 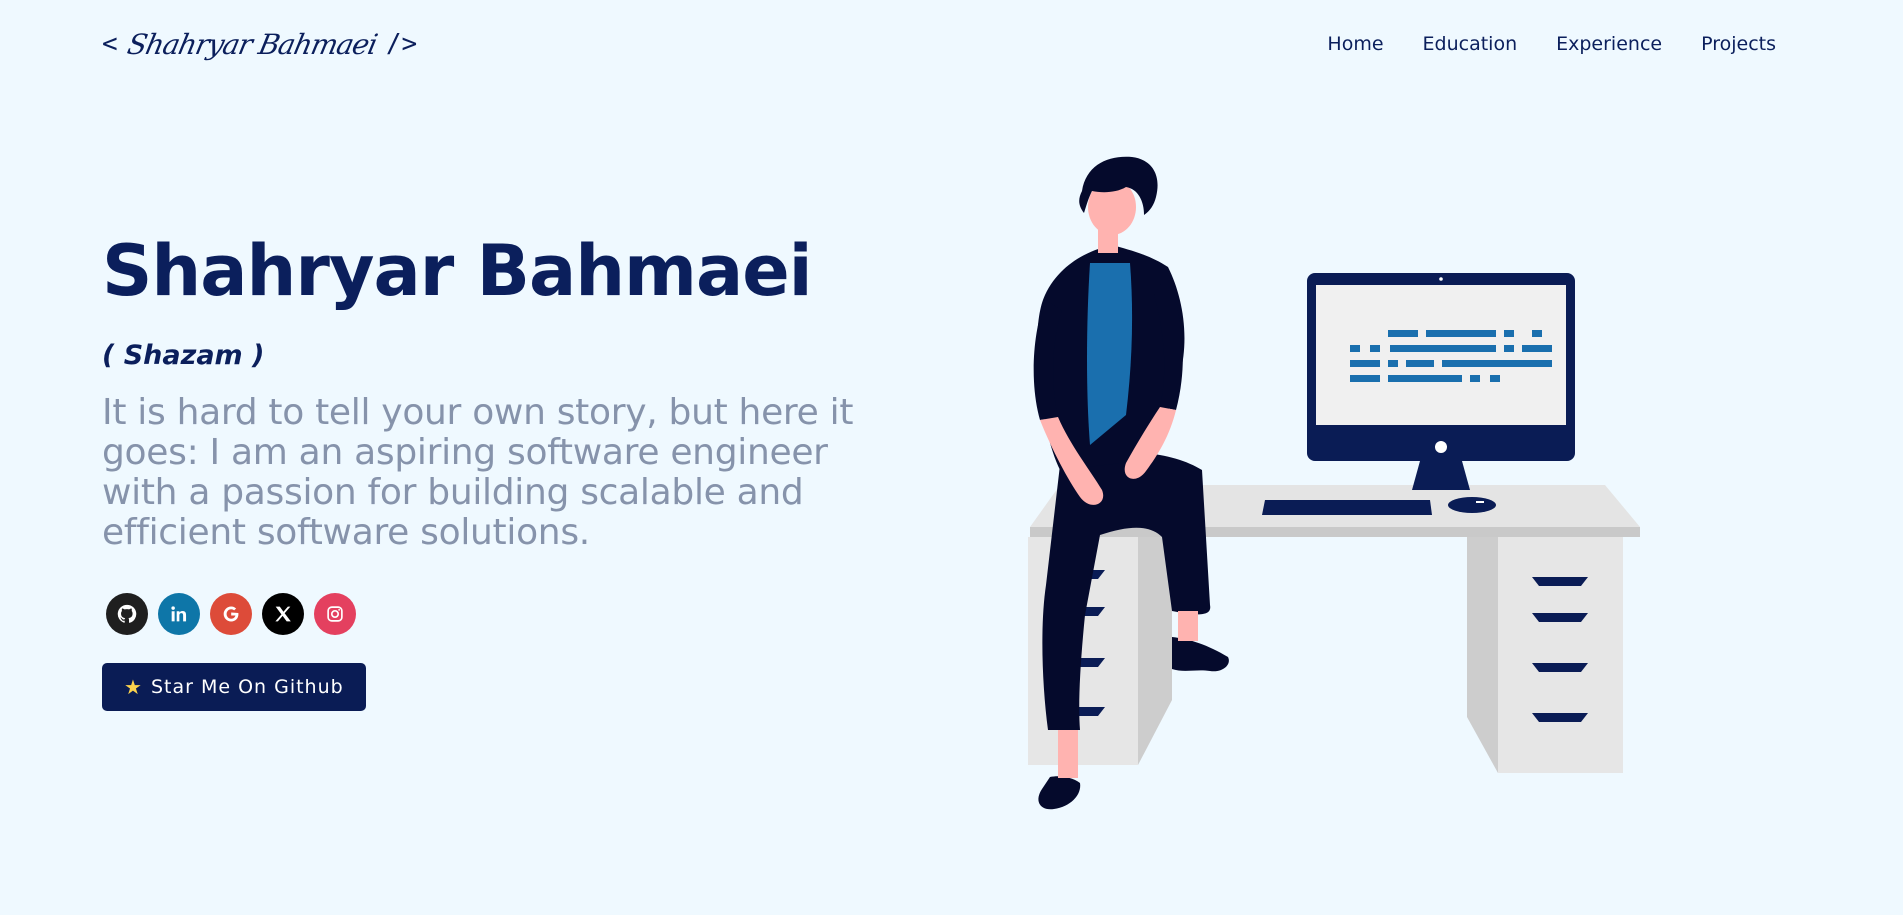 I want to click on desk-right-drawers-side, so click(x=1482, y=655).